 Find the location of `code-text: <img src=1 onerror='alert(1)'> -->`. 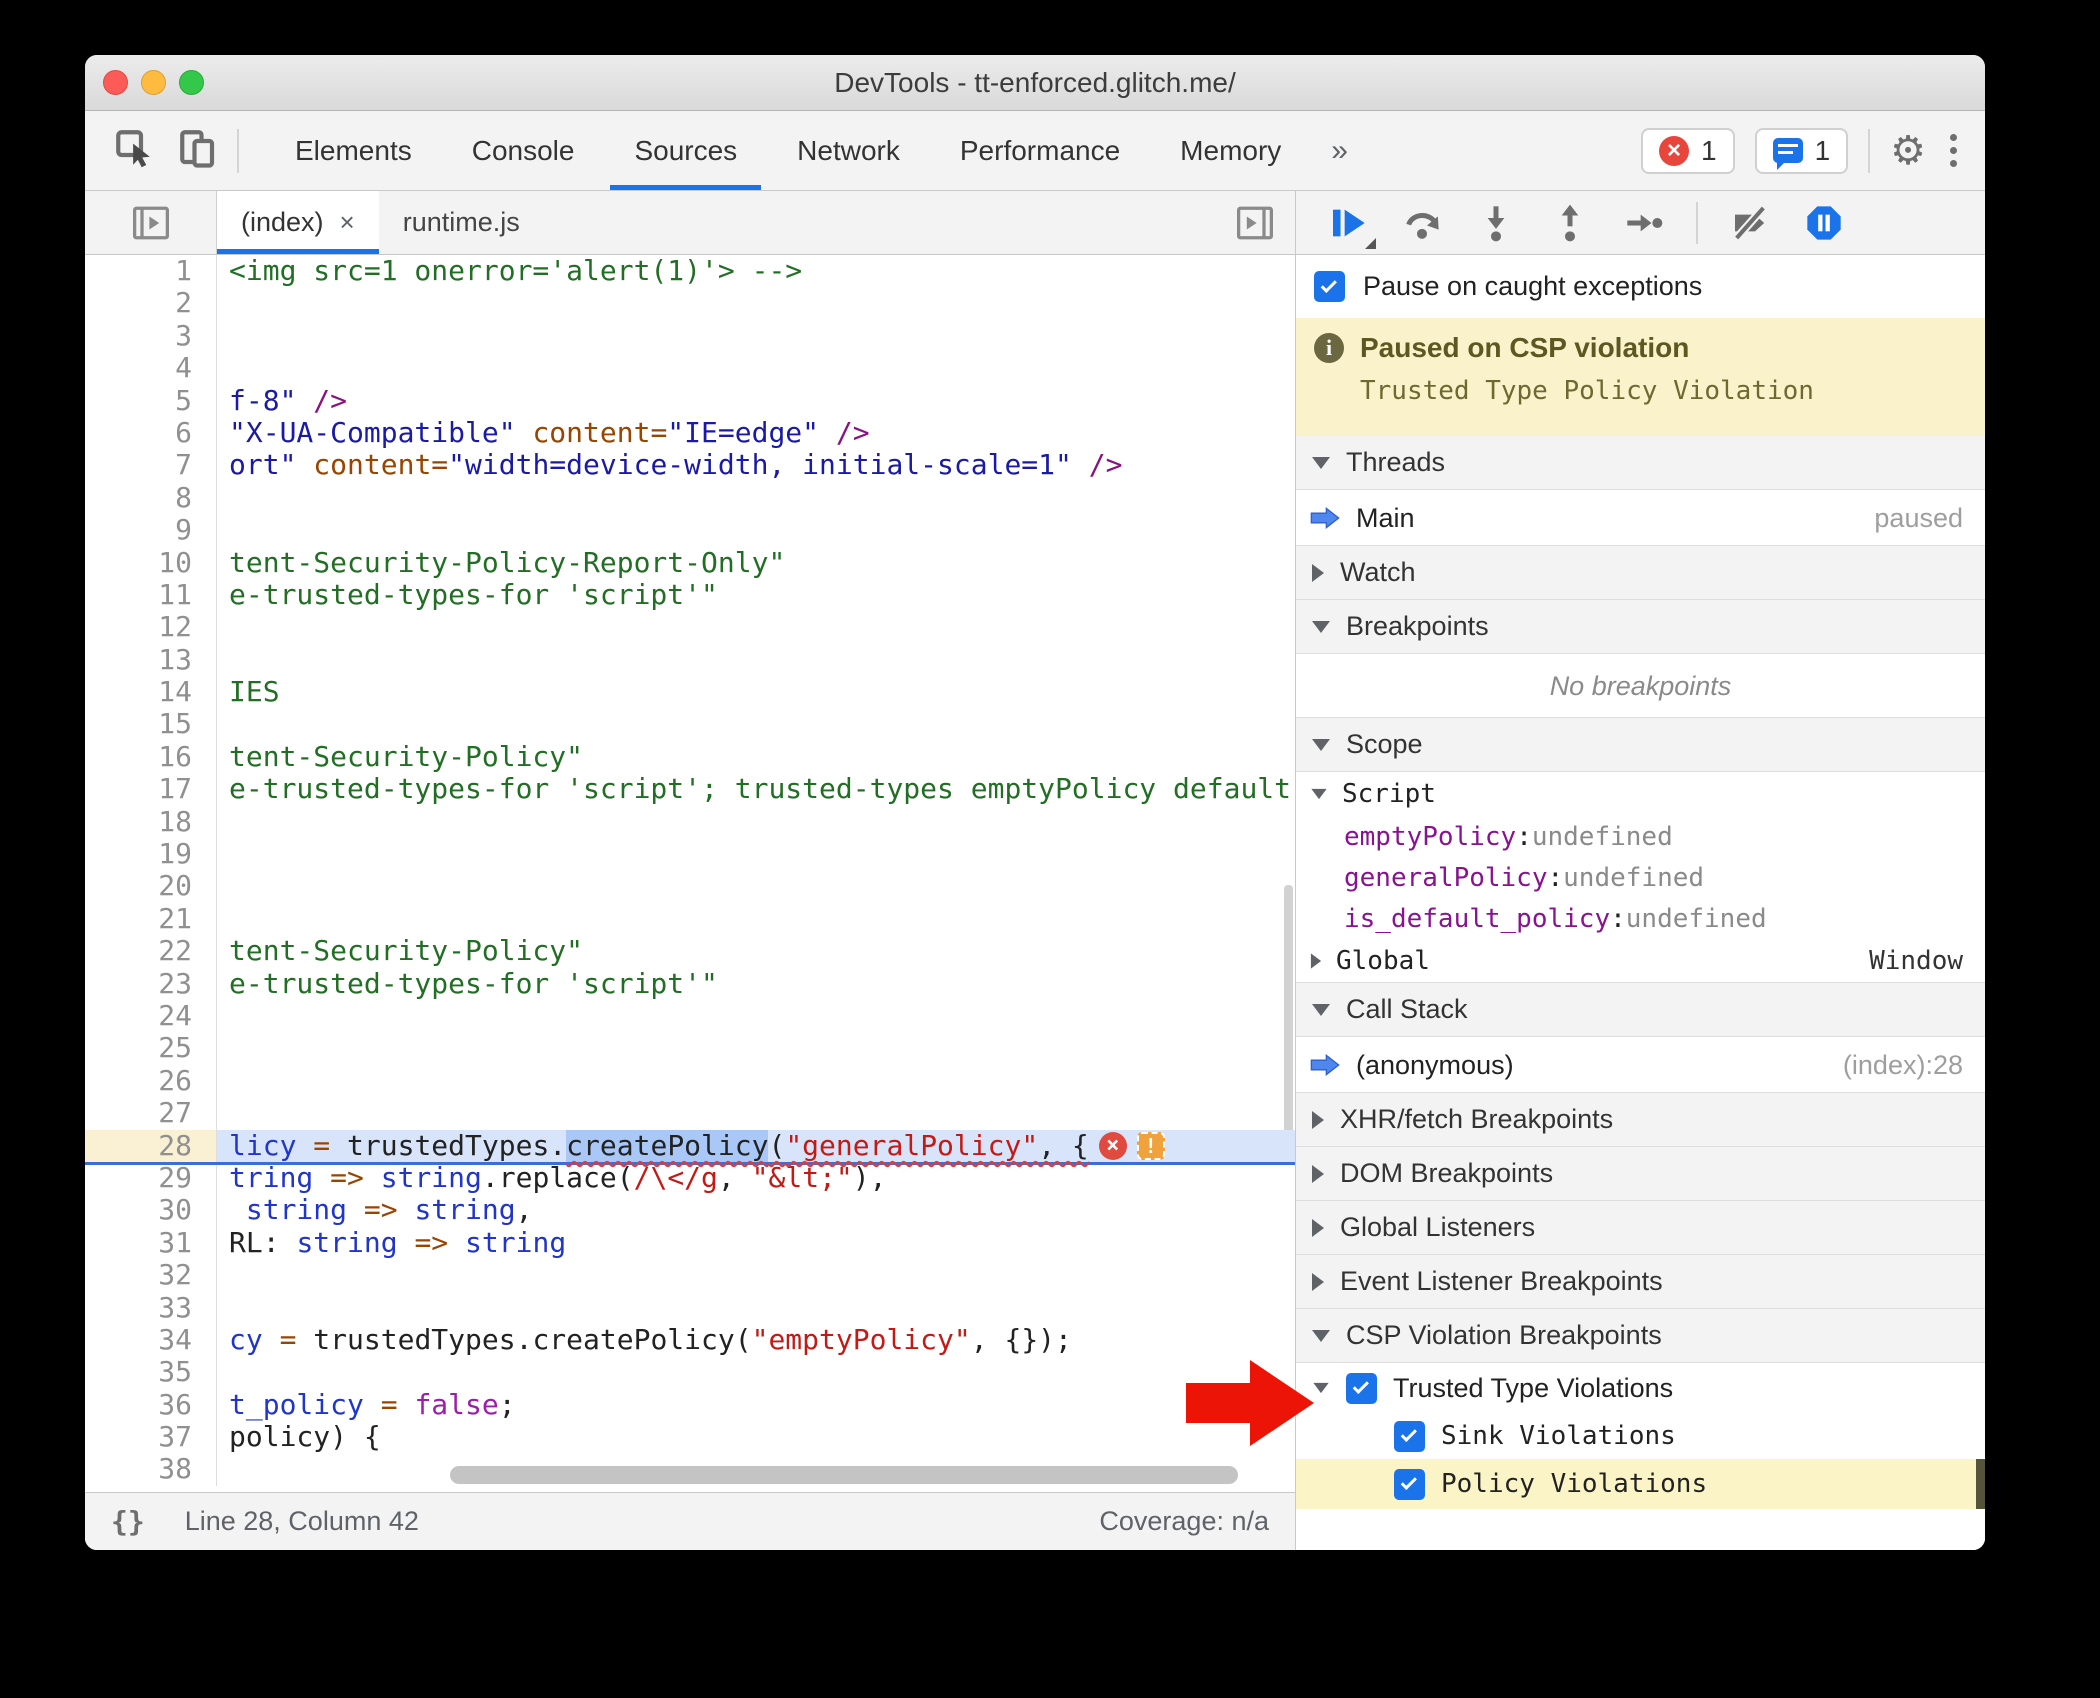

code-text: <img src=1 onerror='alert(1)'> --> is located at coordinates (756, 271).